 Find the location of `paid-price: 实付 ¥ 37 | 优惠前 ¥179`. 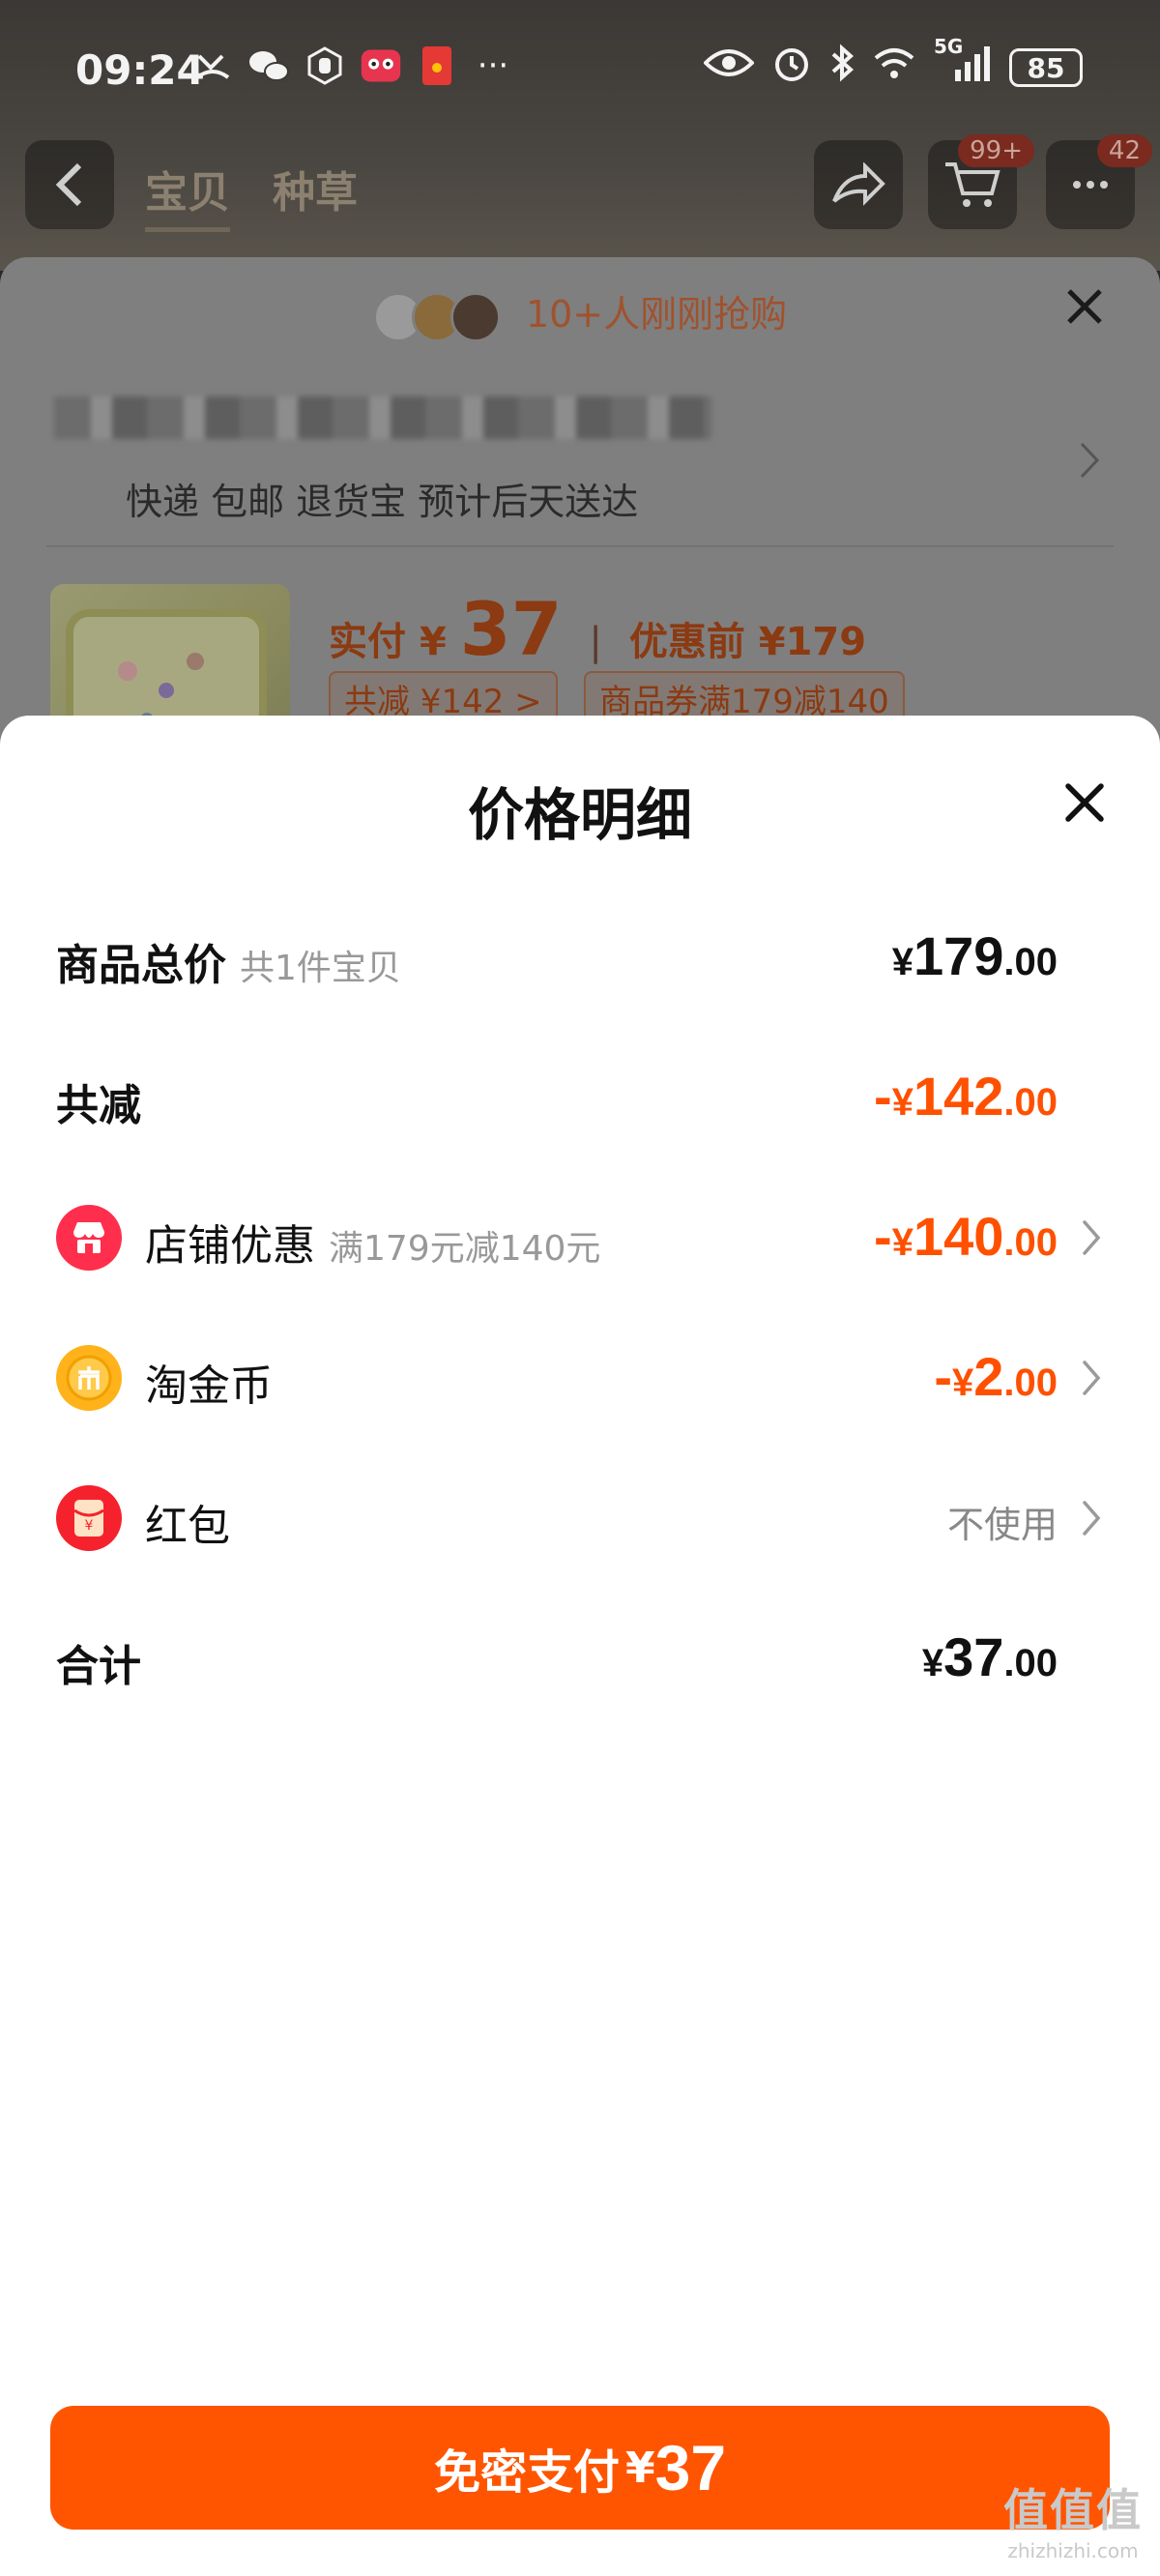

paid-price: 实付 ¥ 37 | 优惠前 ¥179 is located at coordinates (597, 629).